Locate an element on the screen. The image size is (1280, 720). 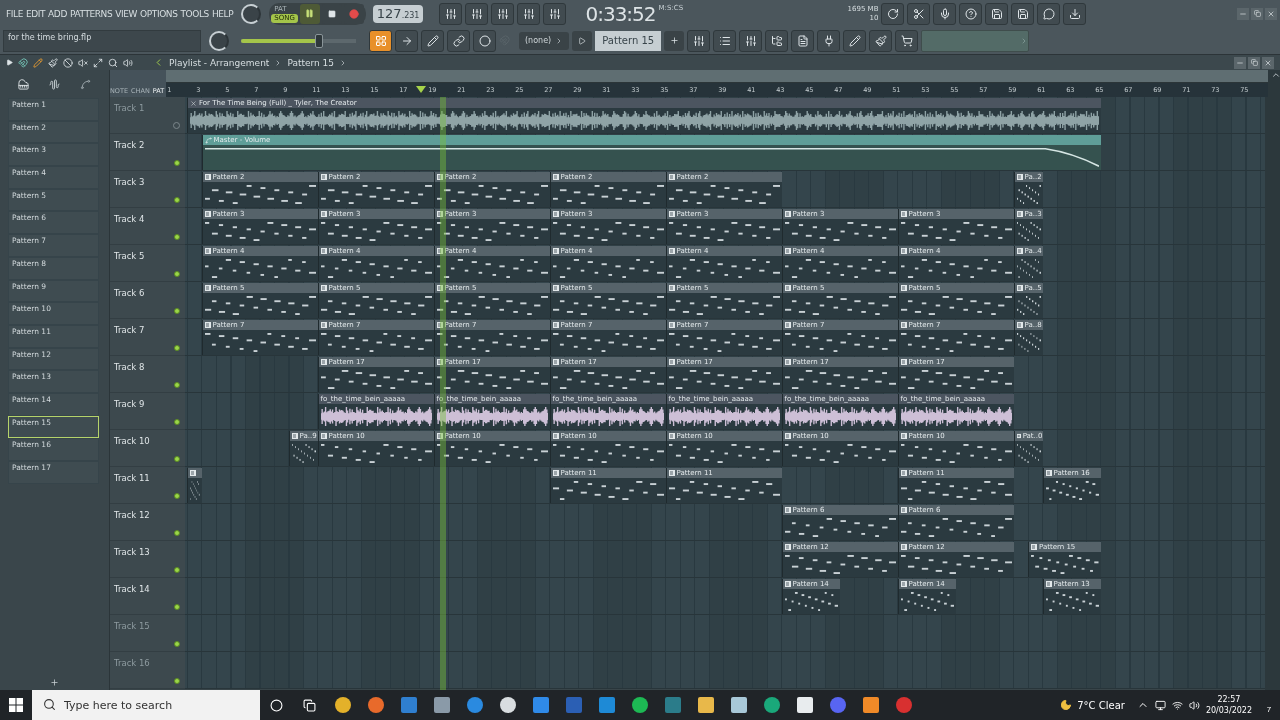
track-header: Track 12 is located at coordinates (147, 522).